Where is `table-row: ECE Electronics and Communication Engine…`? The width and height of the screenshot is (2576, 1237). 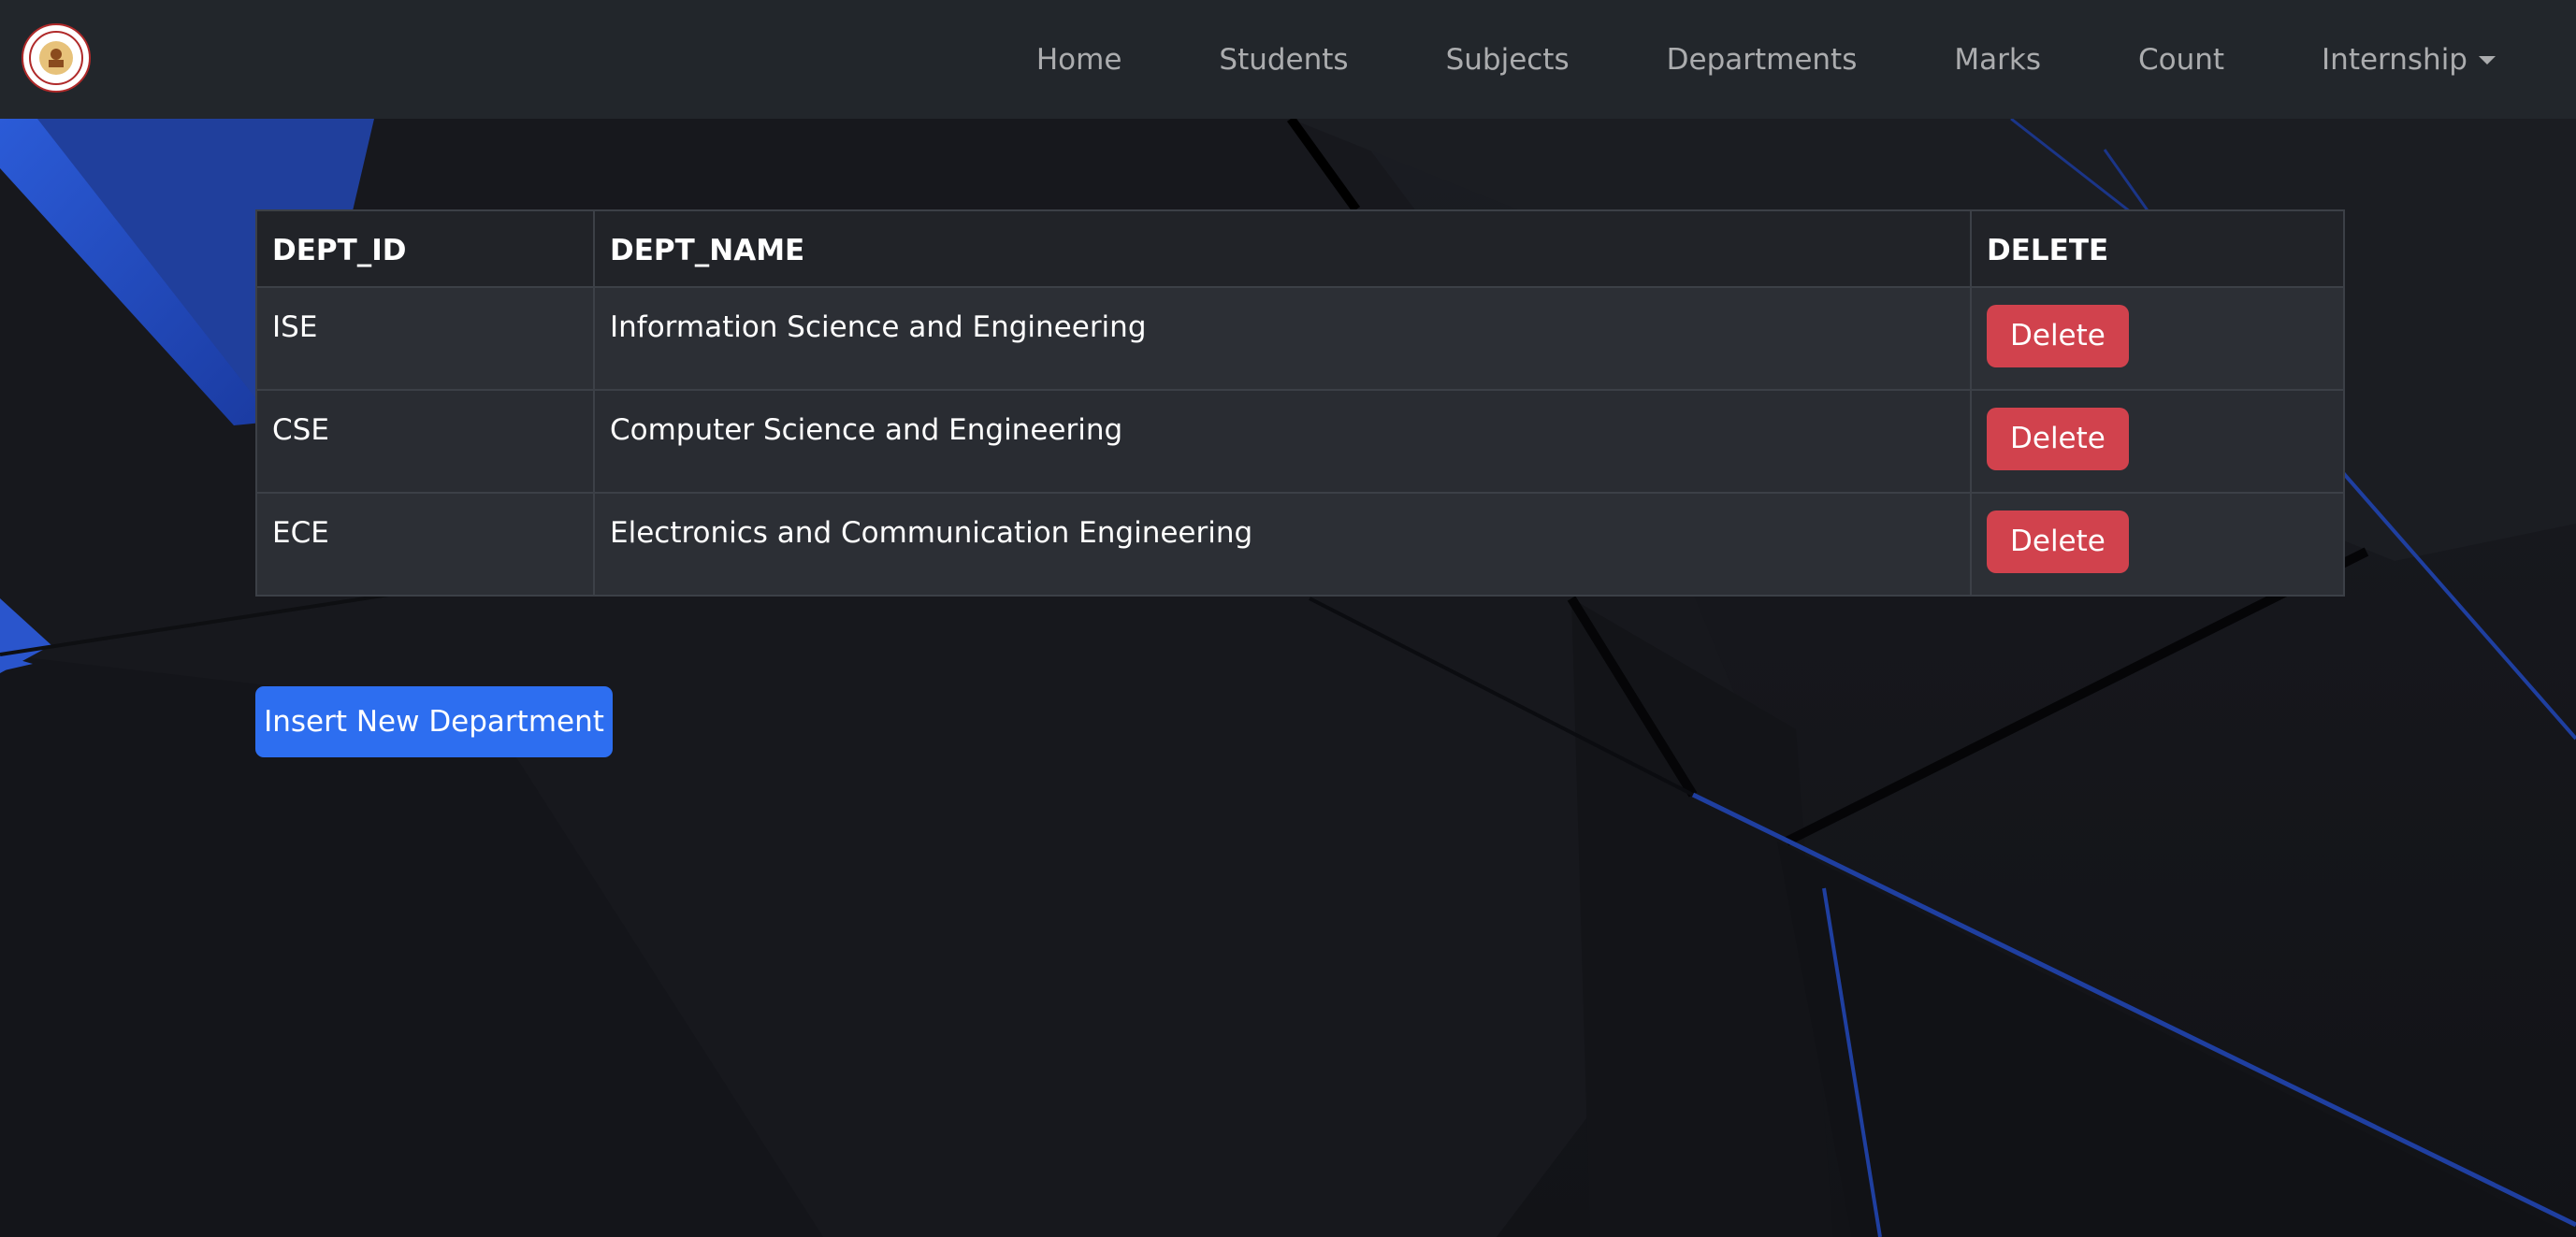 table-row: ECE Electronics and Communication Engine… is located at coordinates (1300, 544).